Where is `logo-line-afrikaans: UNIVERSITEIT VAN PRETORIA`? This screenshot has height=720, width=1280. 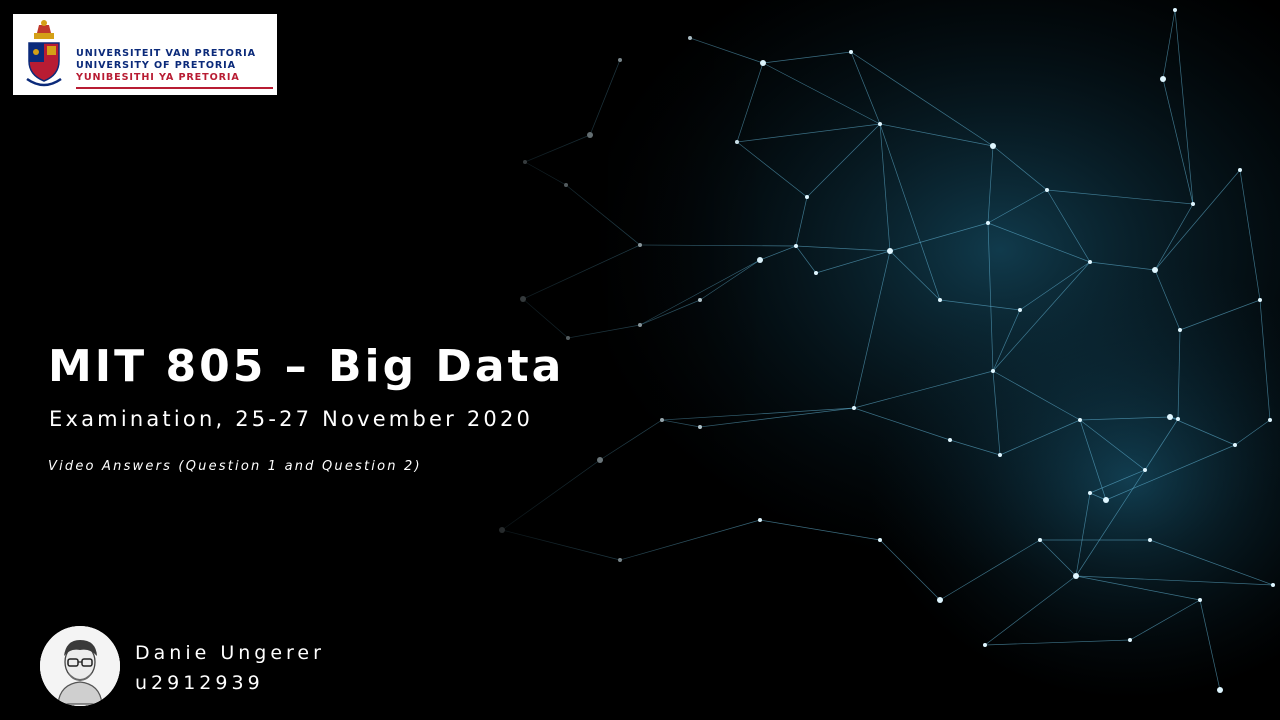
logo-line-afrikaans: UNIVERSITEIT VAN PRETORIA is located at coordinates (166, 53).